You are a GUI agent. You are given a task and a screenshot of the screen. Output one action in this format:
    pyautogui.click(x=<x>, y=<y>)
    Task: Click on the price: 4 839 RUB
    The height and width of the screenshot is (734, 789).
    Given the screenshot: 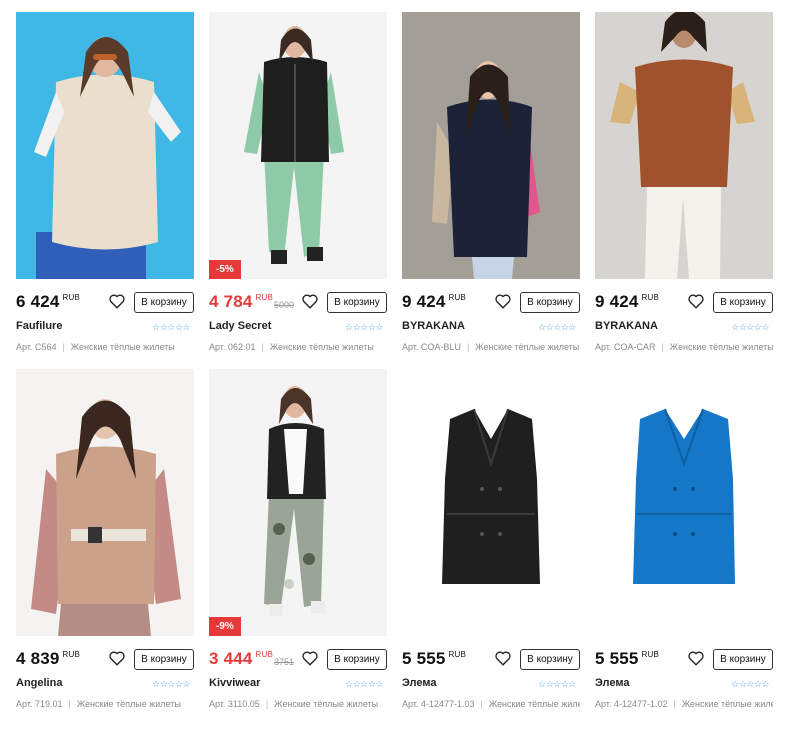 What is the action you would take?
    pyautogui.click(x=48, y=658)
    